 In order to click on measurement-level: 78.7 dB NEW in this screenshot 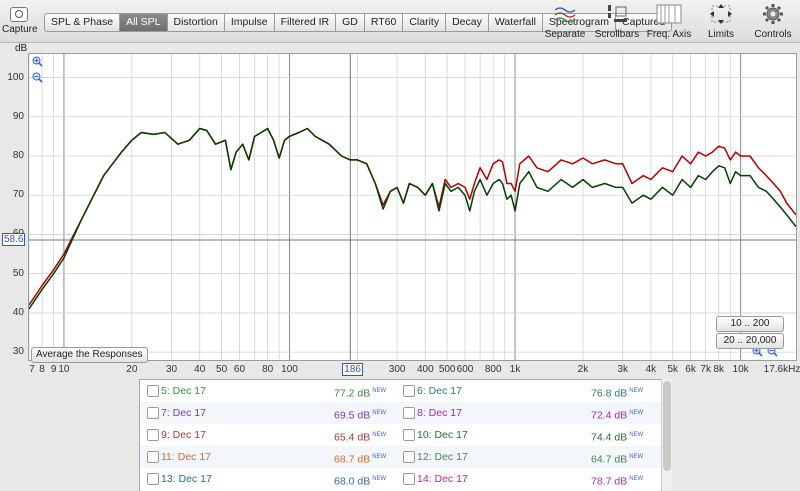, I will do `click(617, 479)`.